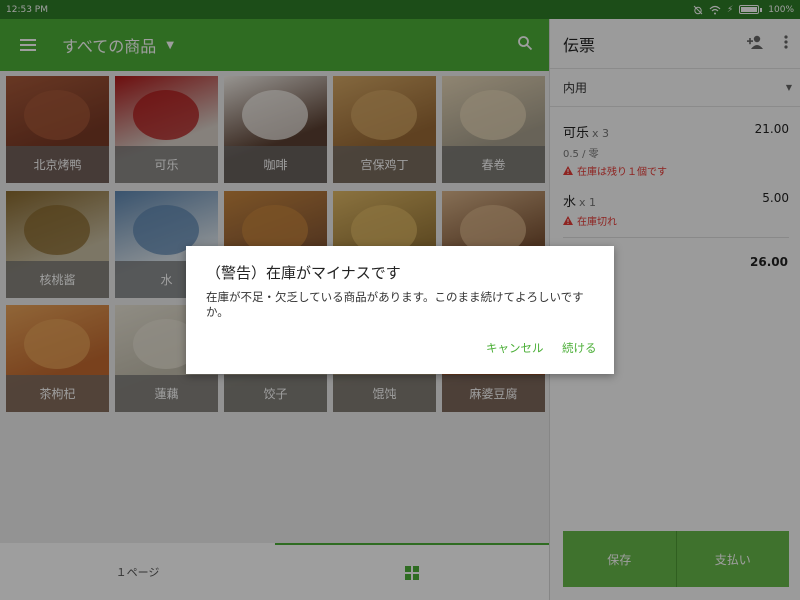 The width and height of the screenshot is (800, 600). I want to click on dialog-message: 在庫が不足・欠乏している商品があります。このまま続けてよろしいですか。, so click(395, 304).